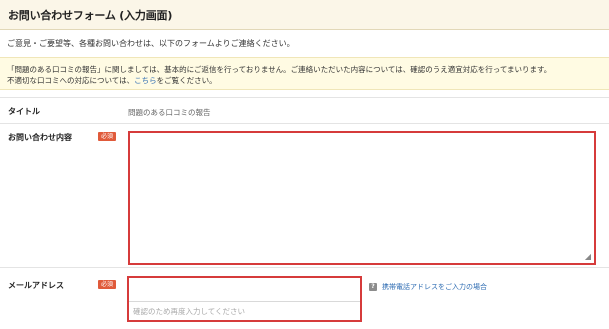 This screenshot has height=329, width=609. What do you see at coordinates (244, 289) in the screenshot?
I see `email-field` at bounding box center [244, 289].